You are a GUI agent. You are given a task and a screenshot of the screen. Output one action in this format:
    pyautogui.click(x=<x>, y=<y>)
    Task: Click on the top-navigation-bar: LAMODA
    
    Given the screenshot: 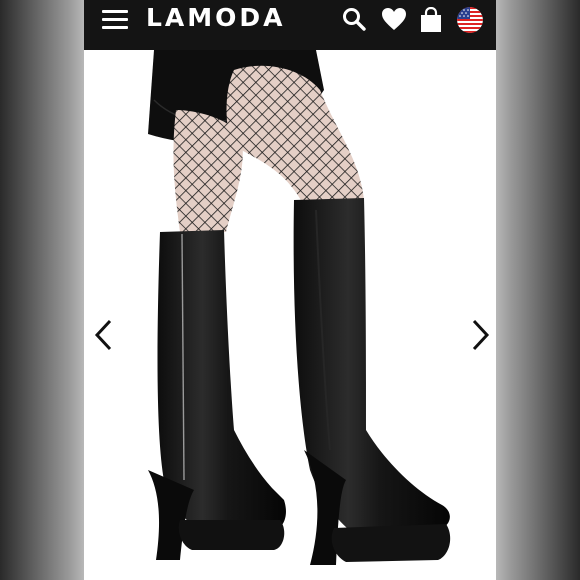 What is the action you would take?
    pyautogui.click(x=290, y=25)
    